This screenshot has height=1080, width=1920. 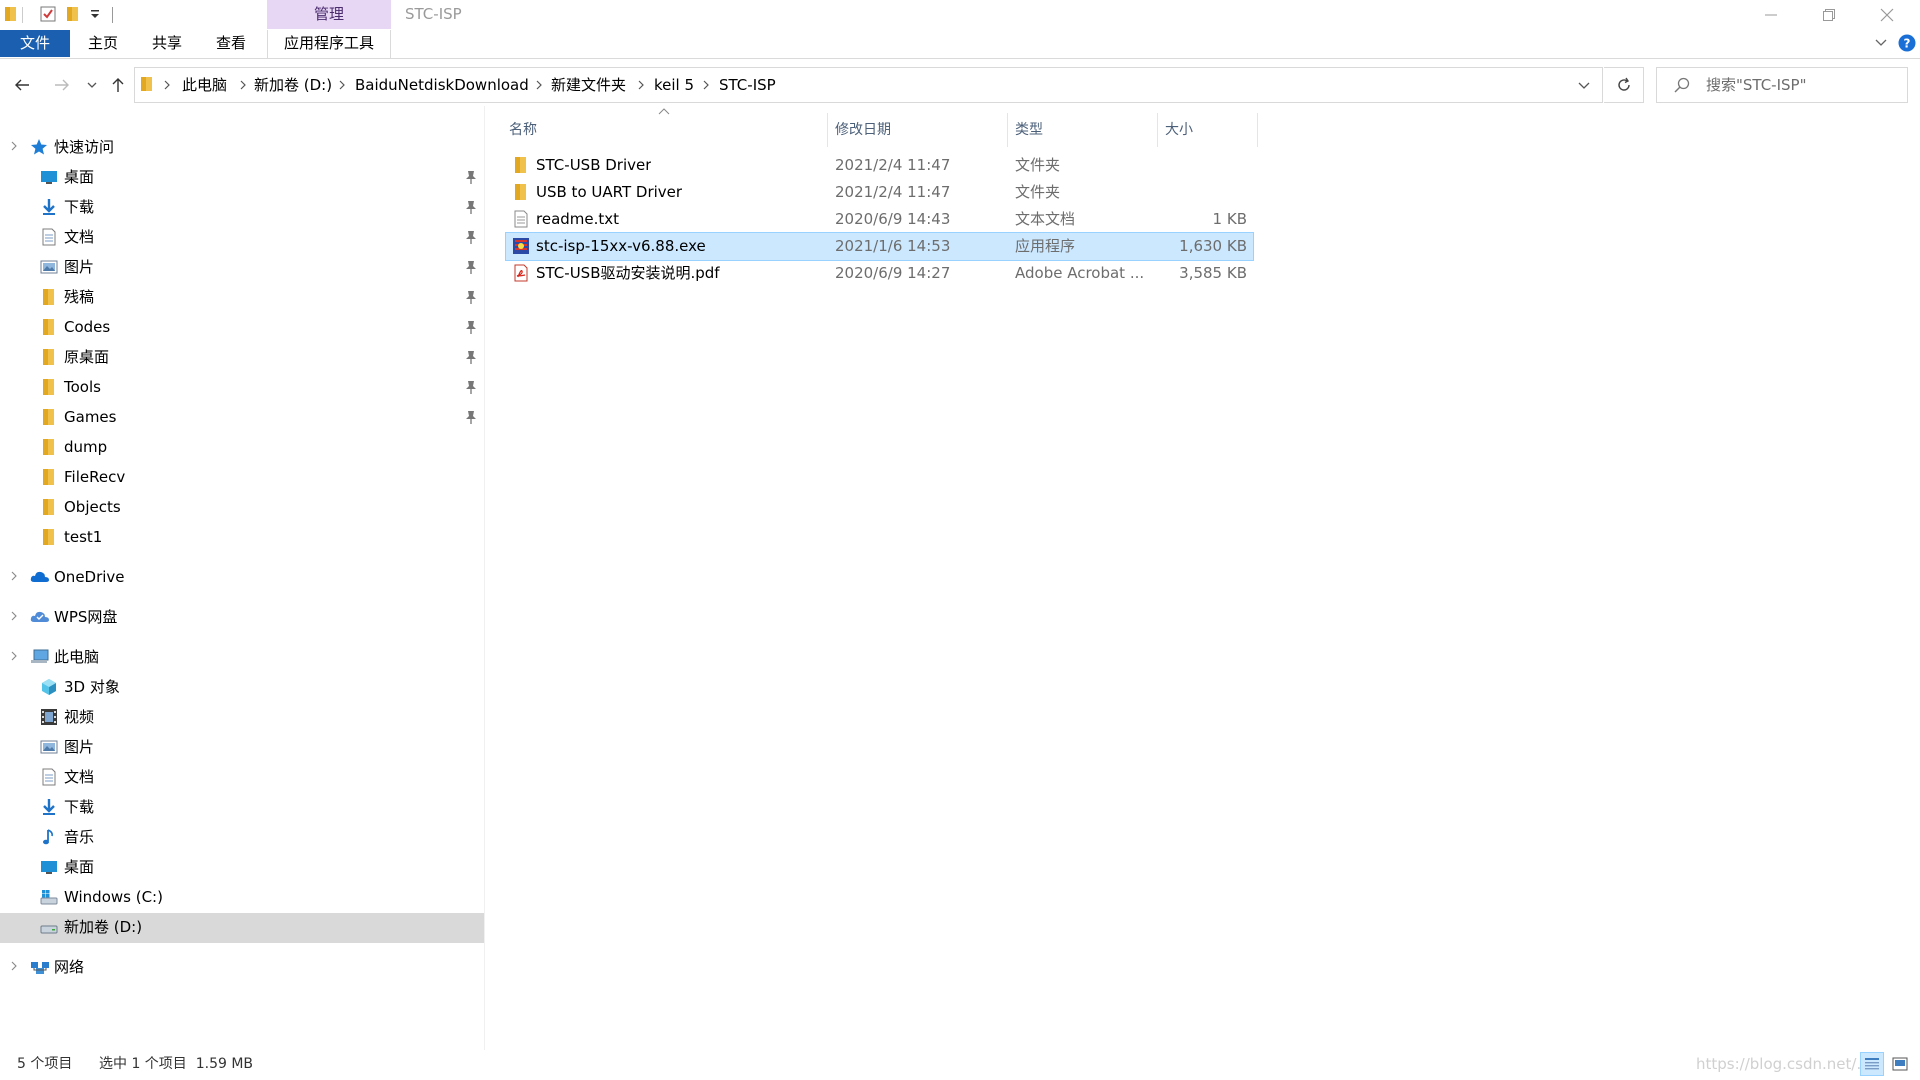 What do you see at coordinates (242, 617) in the screenshot?
I see `sidebar-item-wps-cloud: WPS网盘` at bounding box center [242, 617].